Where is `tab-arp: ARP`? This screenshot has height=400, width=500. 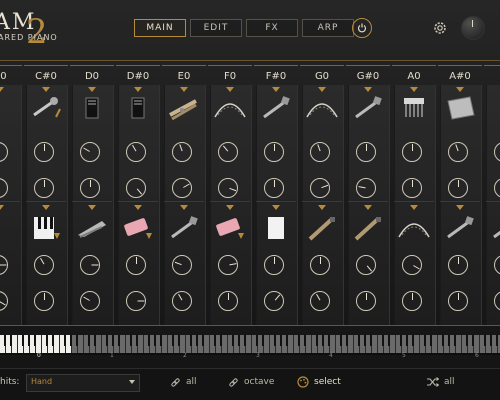
tab-arp: ARP is located at coordinates (328, 28).